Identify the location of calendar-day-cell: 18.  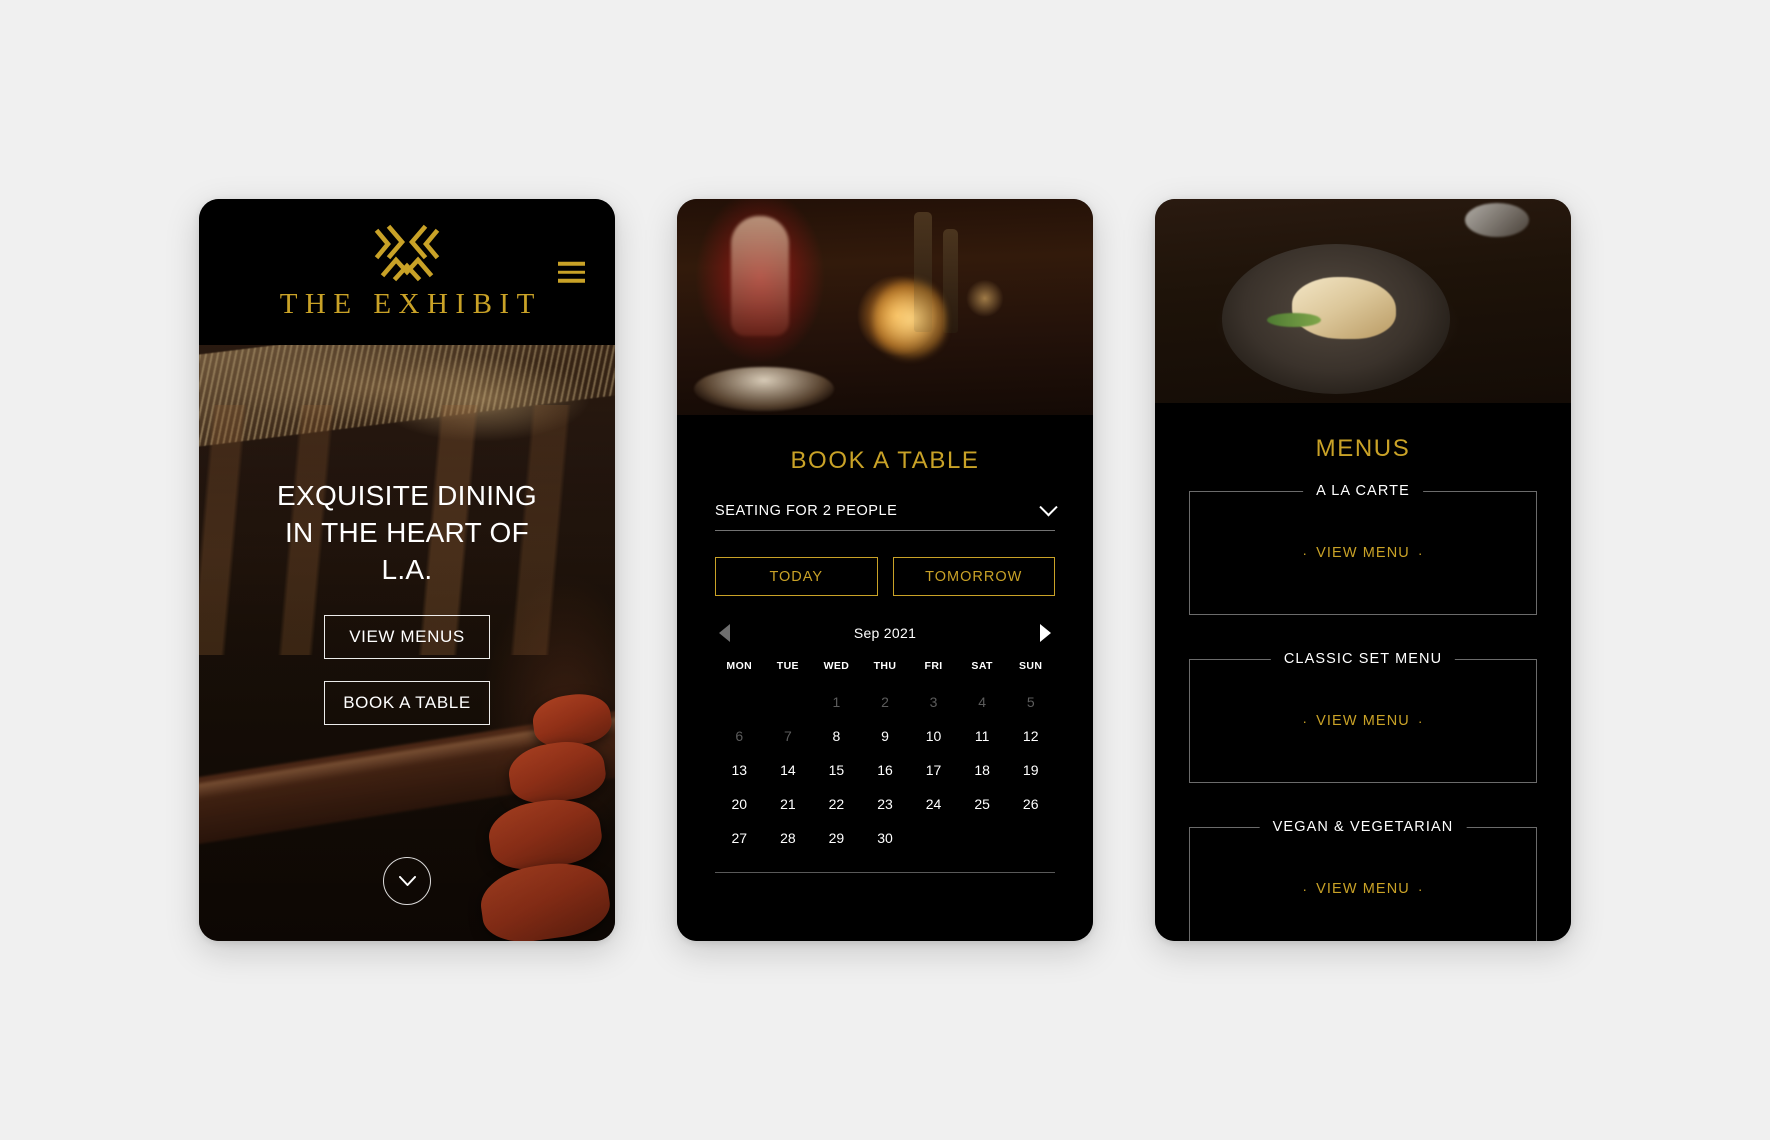
(982, 770).